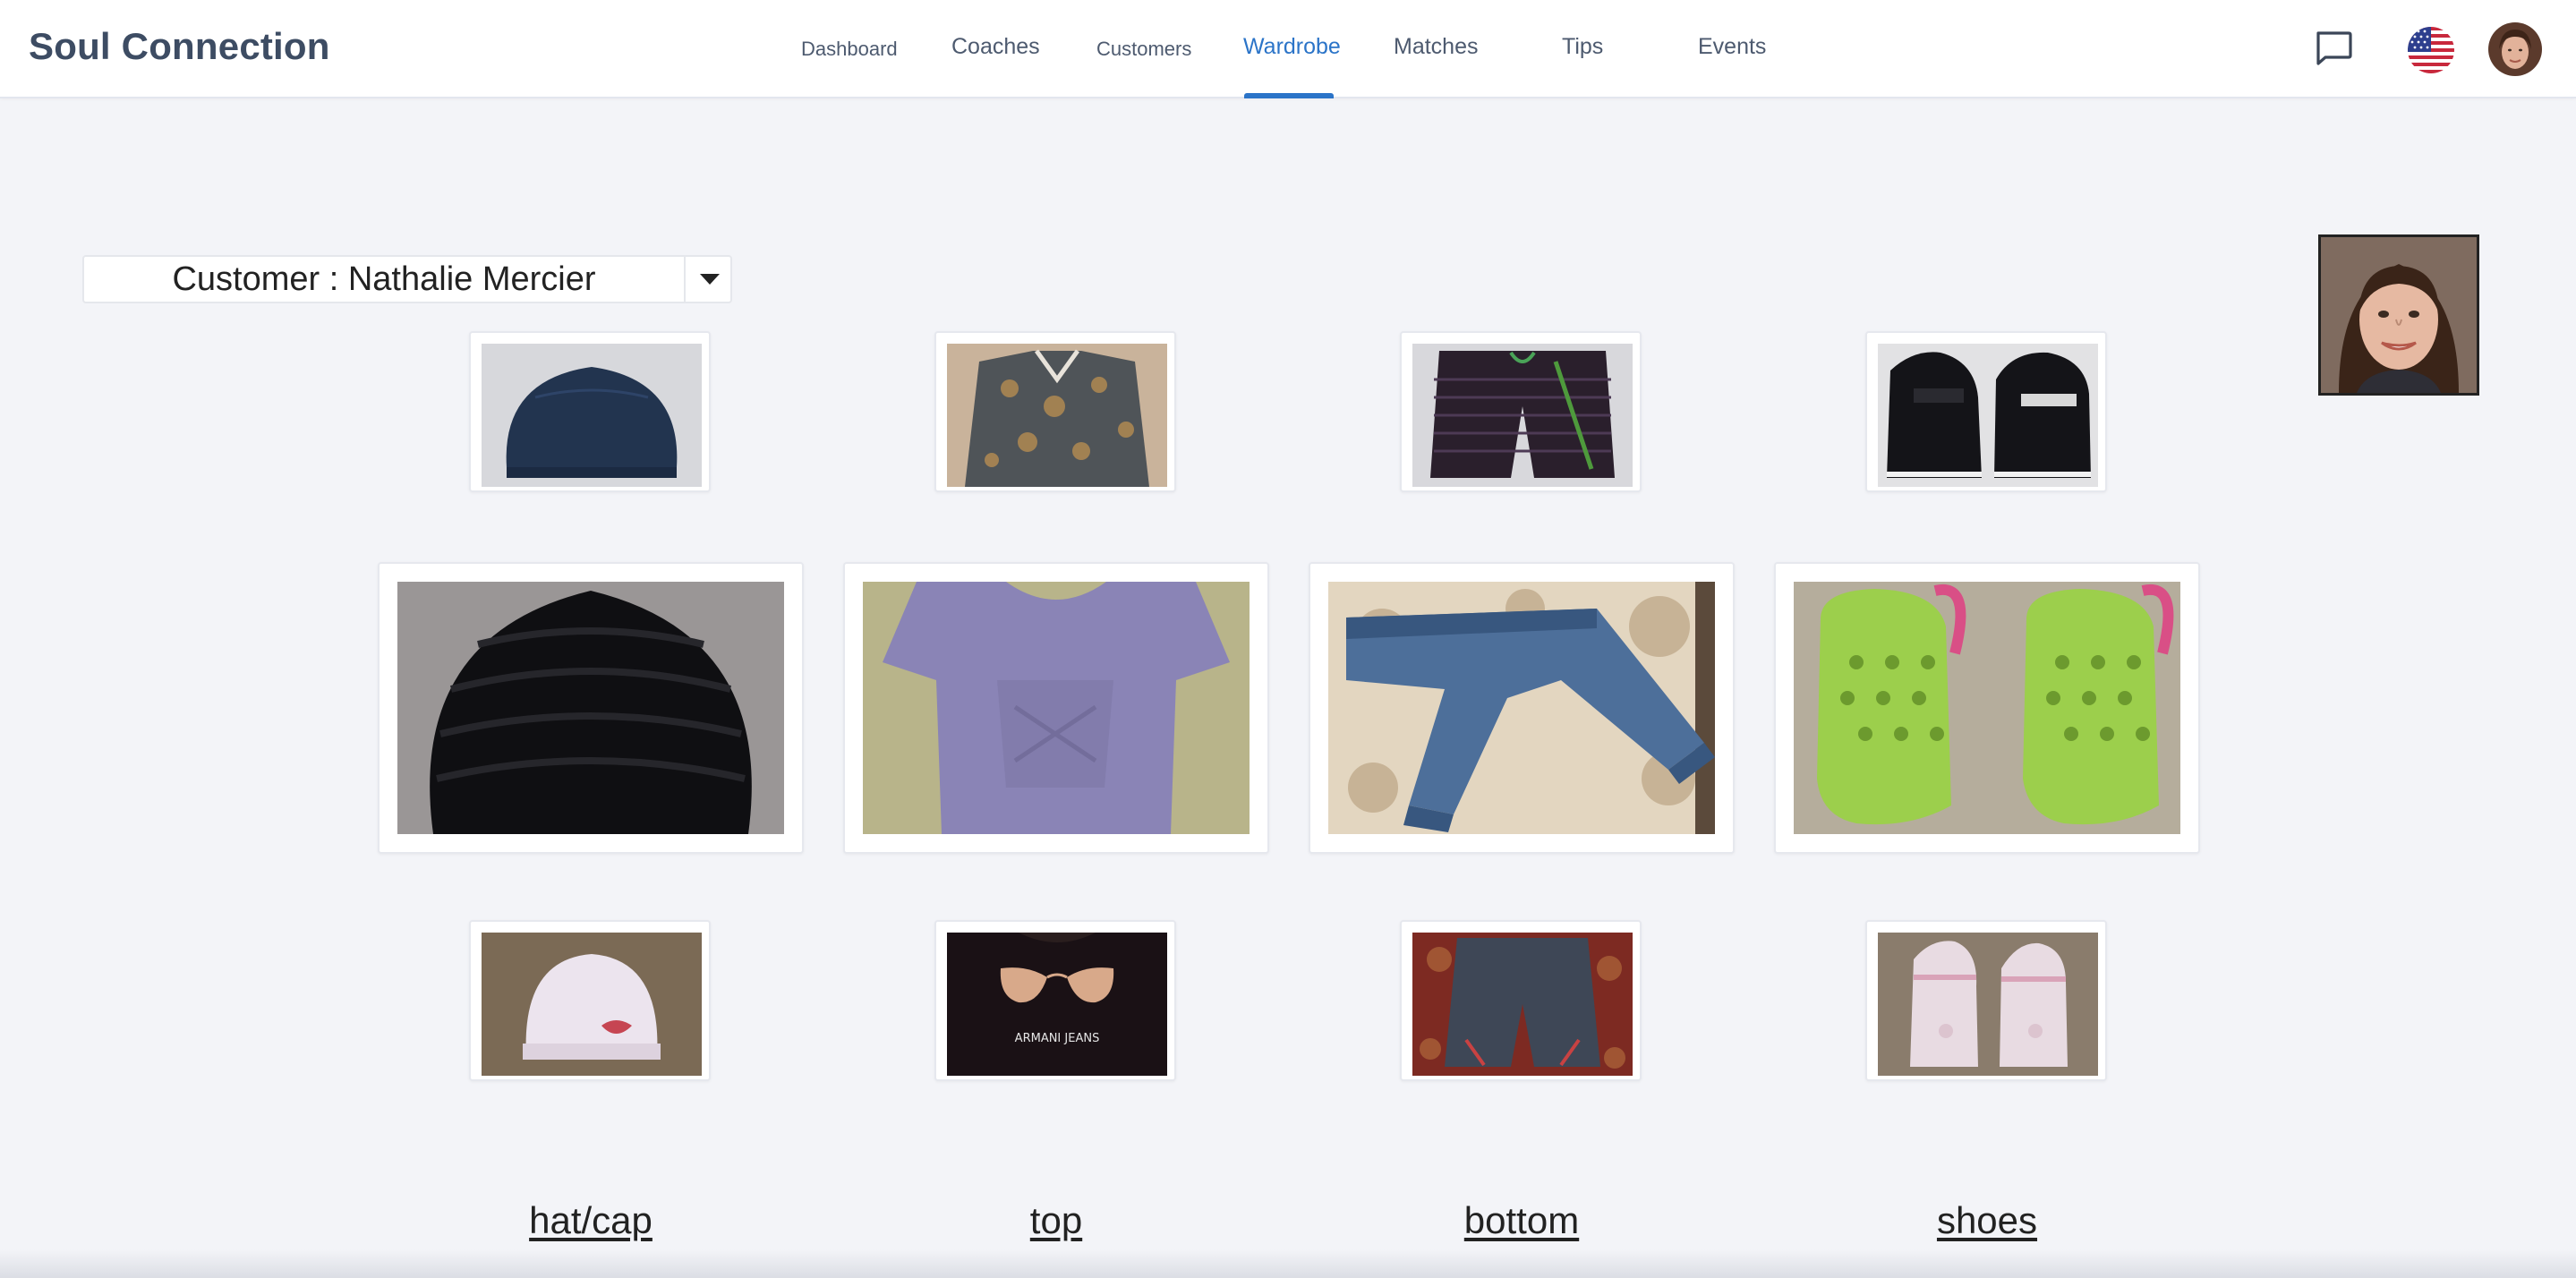 Image resolution: width=2576 pixels, height=1278 pixels. What do you see at coordinates (590, 1220) in the screenshot?
I see `category-hat-cap: hat/cap` at bounding box center [590, 1220].